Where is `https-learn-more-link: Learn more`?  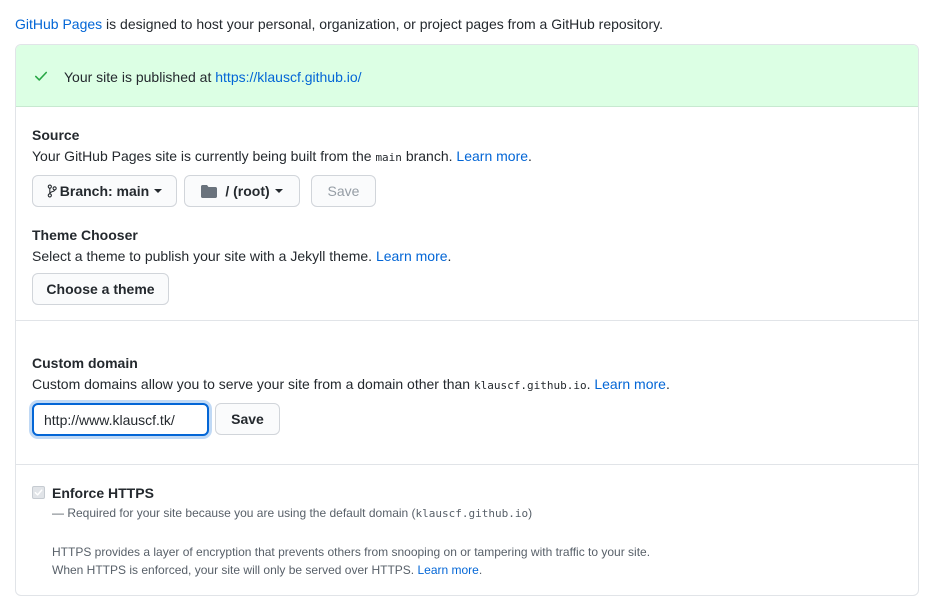
https-learn-more-link: Learn more is located at coordinates (447, 570).